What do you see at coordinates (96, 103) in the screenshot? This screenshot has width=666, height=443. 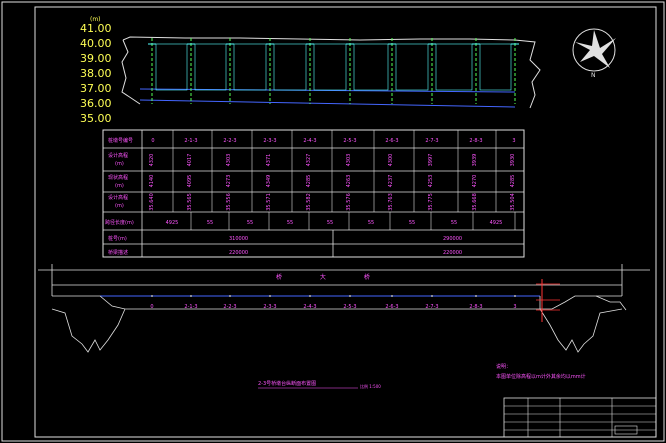 I see `elevation-tick-36: 36.00` at bounding box center [96, 103].